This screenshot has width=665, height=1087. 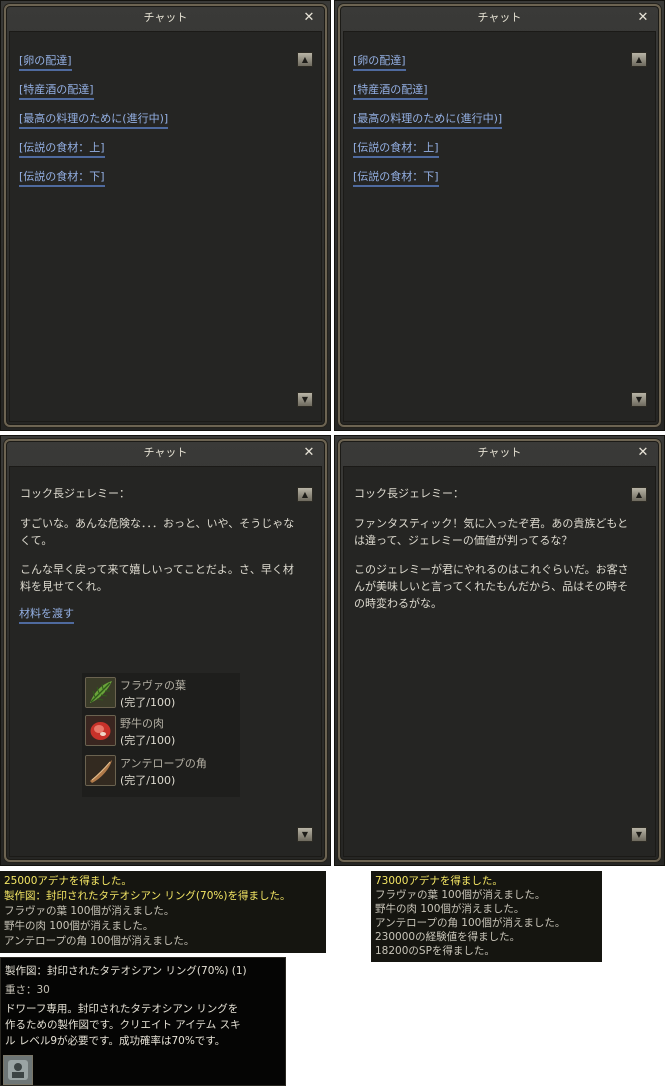 I want to click on required-item-bison-meat: 野牛の肉 (完了/100), so click(x=161, y=731).